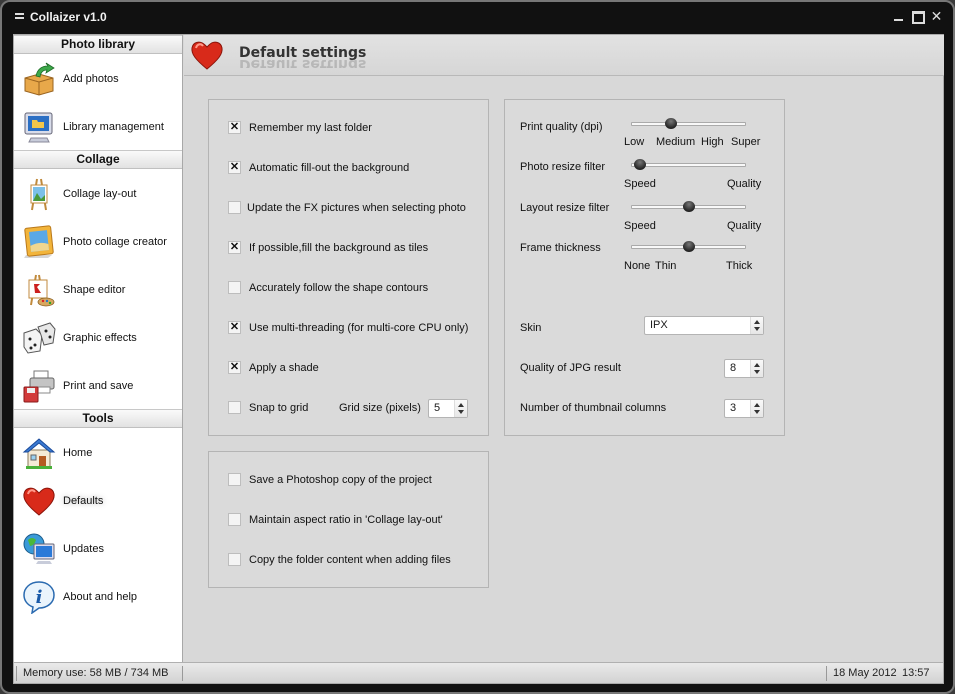  What do you see at coordinates (746, 142) in the screenshot?
I see `tick-label: Super` at bounding box center [746, 142].